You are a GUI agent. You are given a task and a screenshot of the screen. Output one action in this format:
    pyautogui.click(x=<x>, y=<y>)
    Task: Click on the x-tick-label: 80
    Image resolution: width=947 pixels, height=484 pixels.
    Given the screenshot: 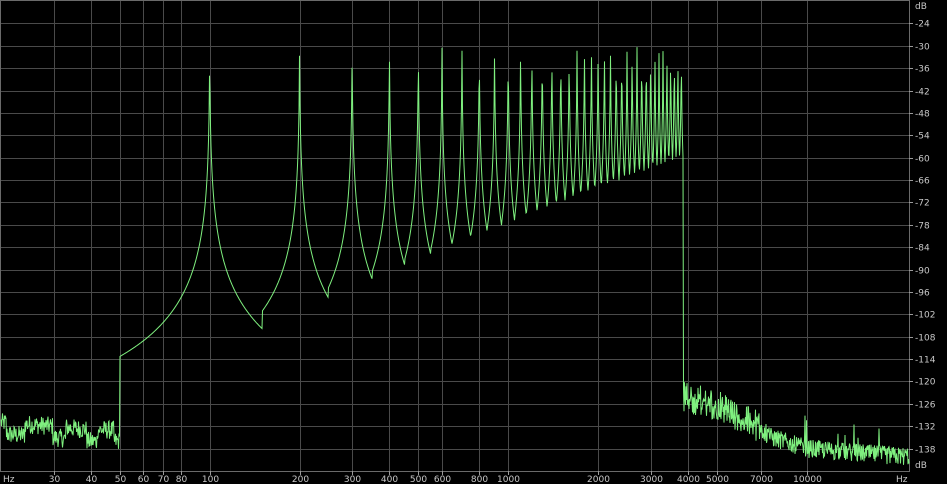 What is the action you would take?
    pyautogui.click(x=182, y=479)
    